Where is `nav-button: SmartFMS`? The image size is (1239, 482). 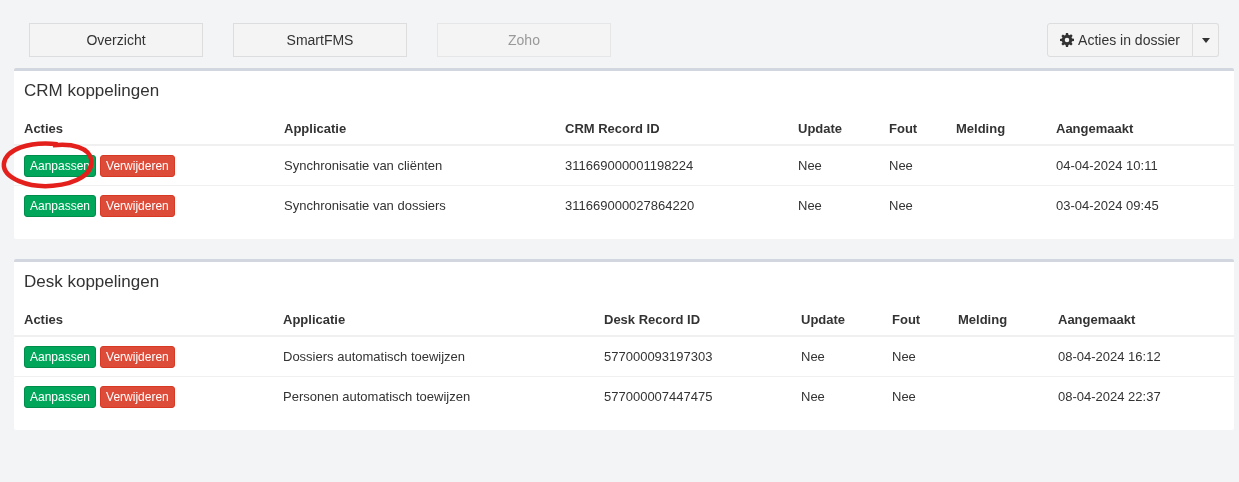
nav-button: SmartFMS is located at coordinates (320, 40).